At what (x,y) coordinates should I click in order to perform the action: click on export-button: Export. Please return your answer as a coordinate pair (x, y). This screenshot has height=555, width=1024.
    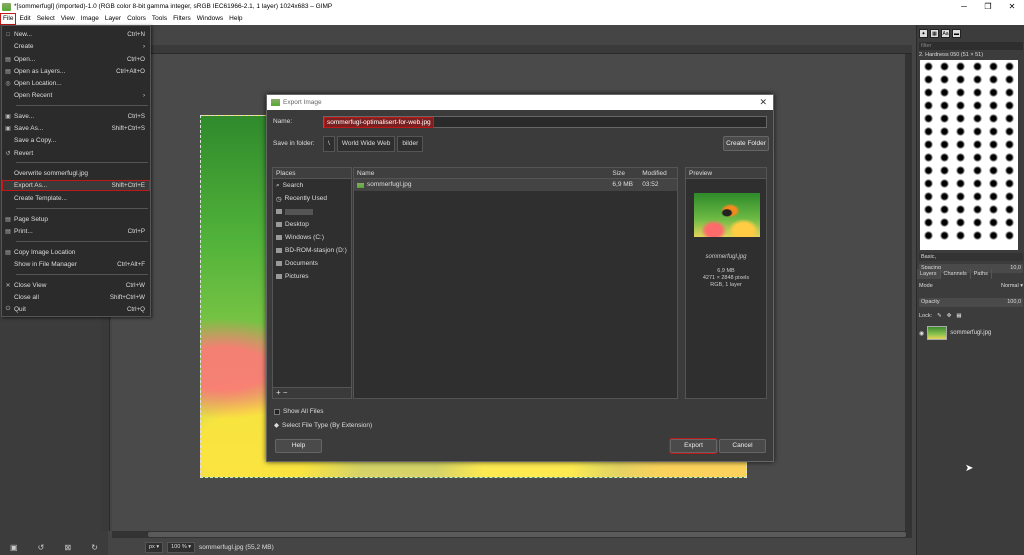
    Looking at the image, I should click on (693, 446).